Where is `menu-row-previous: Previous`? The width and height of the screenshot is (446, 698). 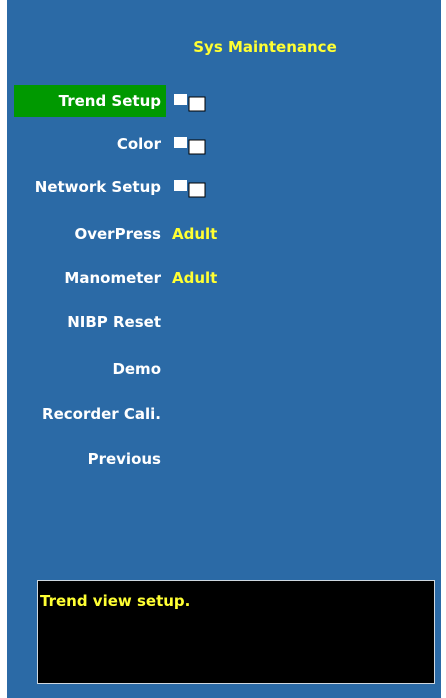 menu-row-previous: Previous is located at coordinates (224, 459).